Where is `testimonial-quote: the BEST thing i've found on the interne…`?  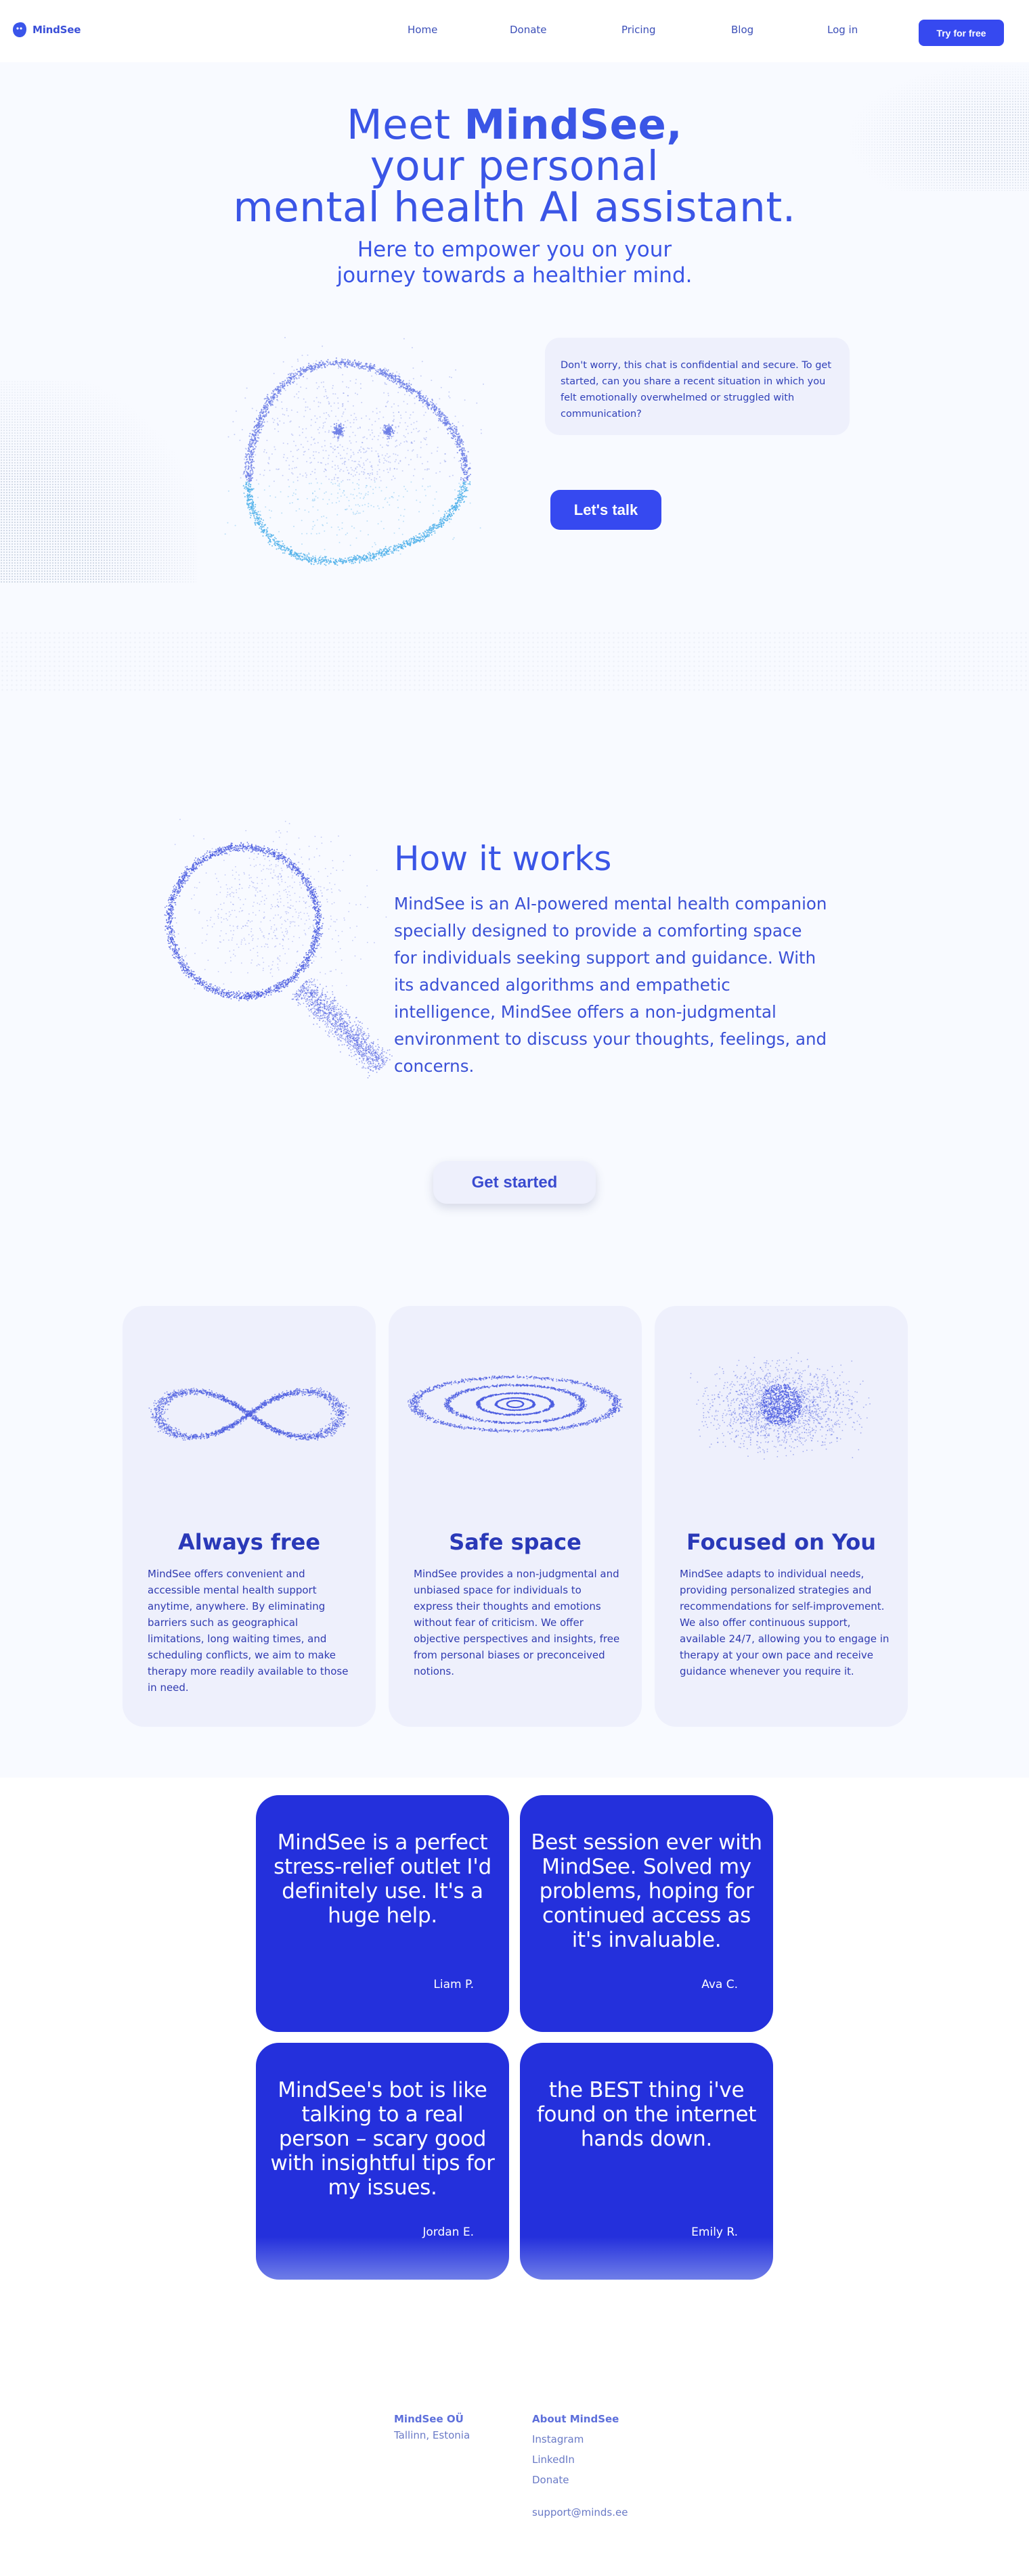 testimonial-quote: the BEST thing i've found on the interne… is located at coordinates (646, 2114).